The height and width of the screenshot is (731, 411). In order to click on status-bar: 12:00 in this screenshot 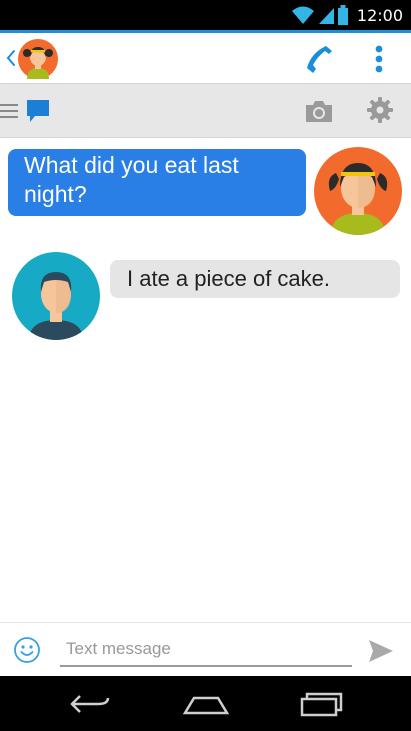, I will do `click(205, 15)`.